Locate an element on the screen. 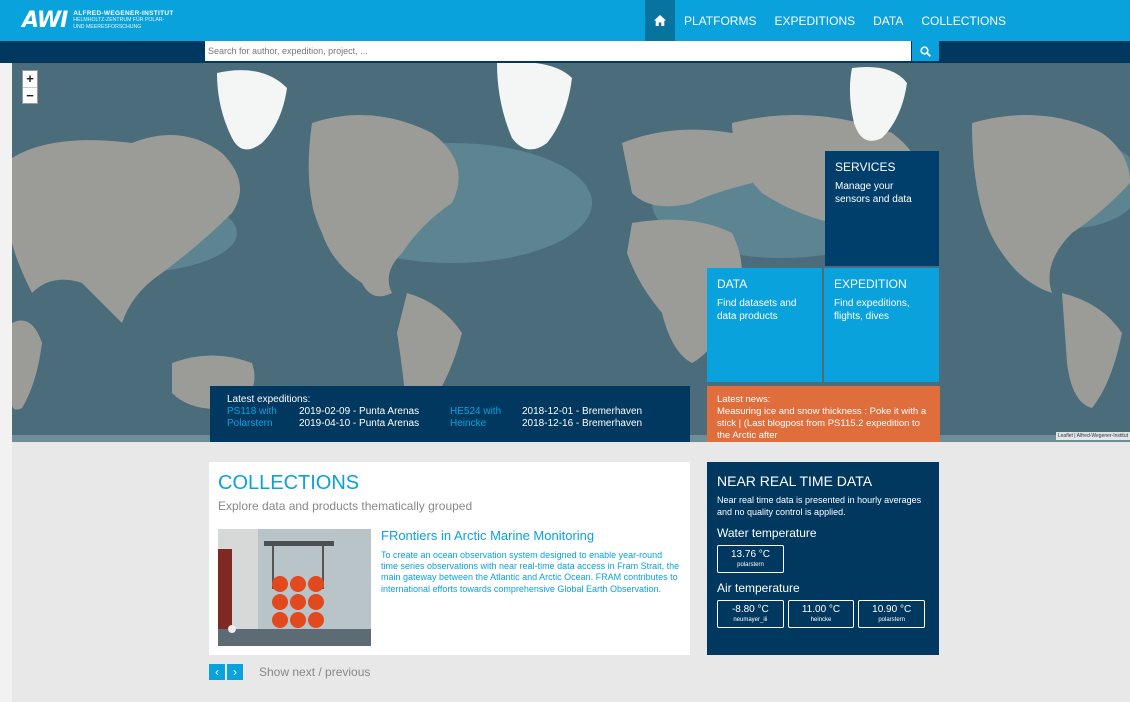  water-temp-reading: 13.76 °C polarstern is located at coordinates (750, 559).